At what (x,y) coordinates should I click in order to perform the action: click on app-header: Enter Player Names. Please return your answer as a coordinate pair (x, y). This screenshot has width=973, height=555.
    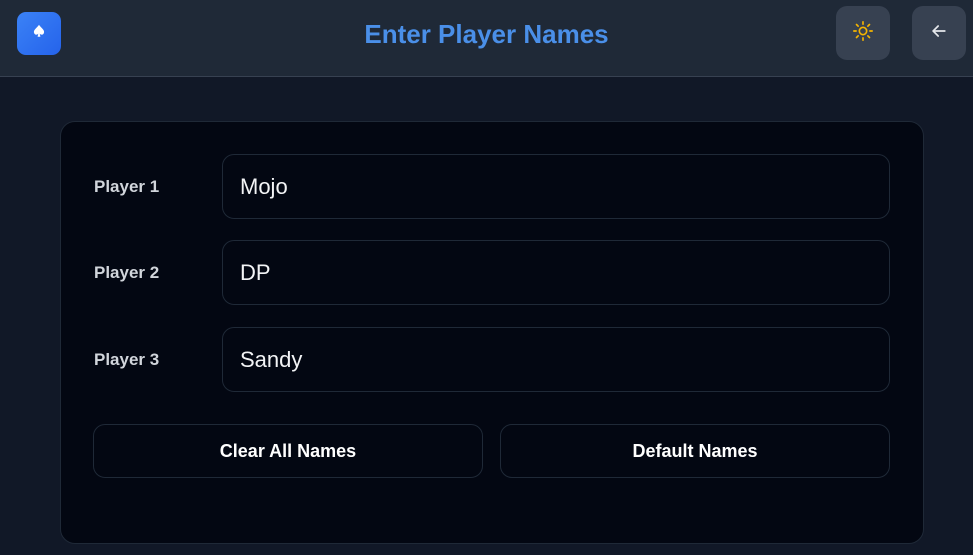
    Looking at the image, I should click on (486, 38).